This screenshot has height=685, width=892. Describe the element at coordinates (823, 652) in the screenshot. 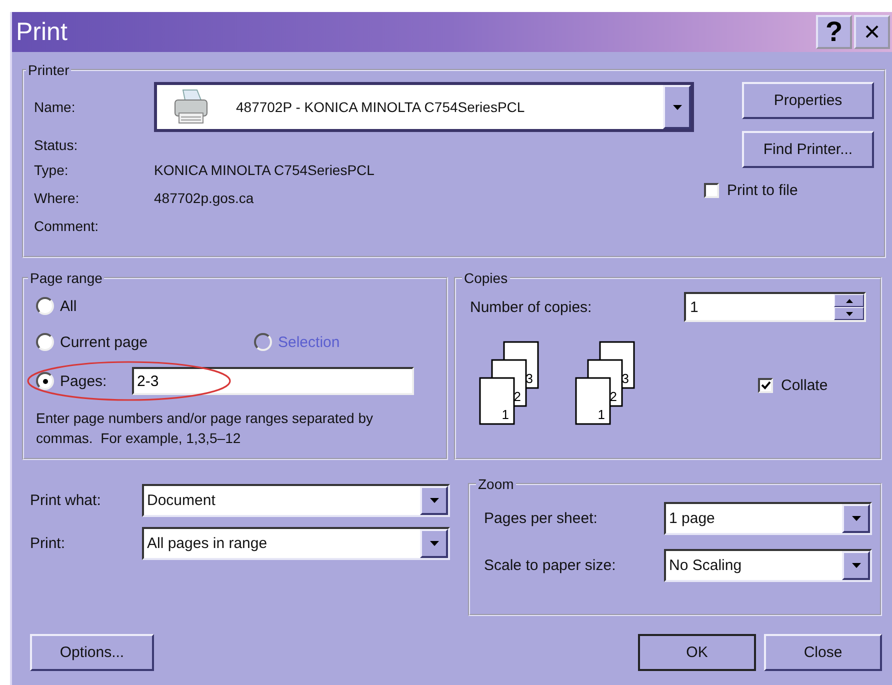

I see `close-button: Close` at that location.